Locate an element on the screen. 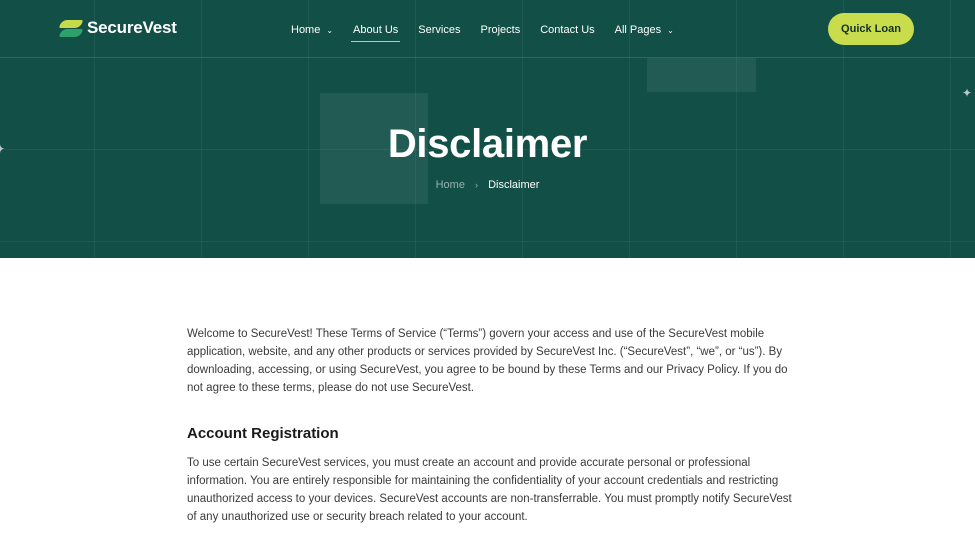  nav-item-label: About Us is located at coordinates (376, 30).